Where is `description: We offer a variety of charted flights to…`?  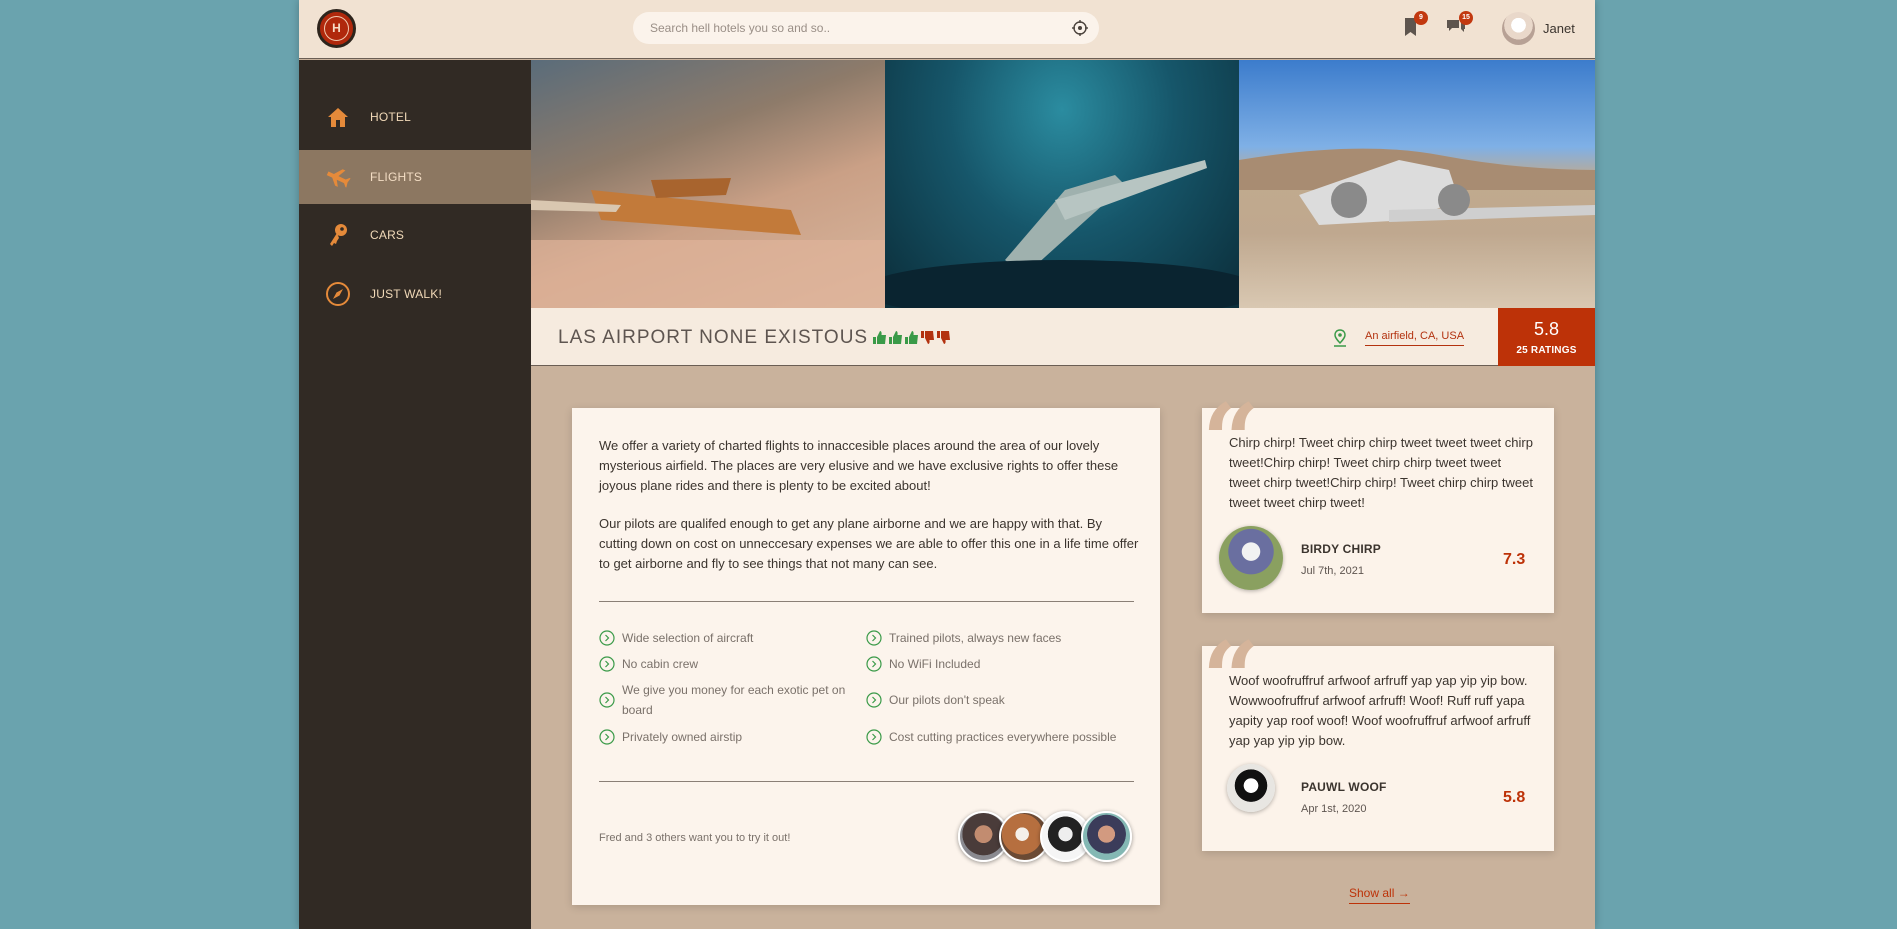 description: We offer a variety of charted flights to… is located at coordinates (869, 514).